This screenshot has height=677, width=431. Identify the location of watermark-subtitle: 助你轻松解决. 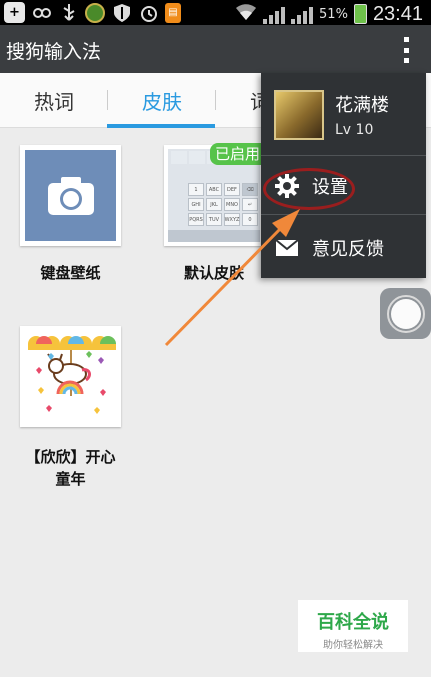
(353, 645).